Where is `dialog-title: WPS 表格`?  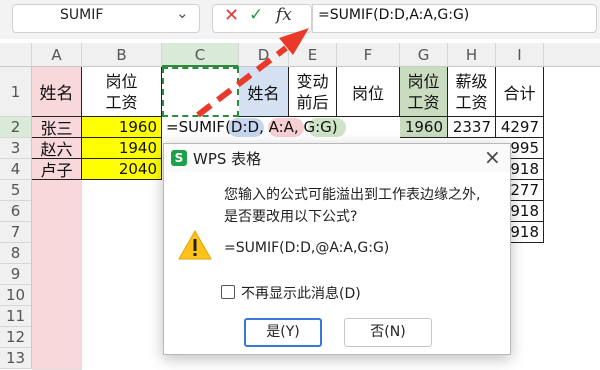
dialog-title: WPS 表格 is located at coordinates (227, 159).